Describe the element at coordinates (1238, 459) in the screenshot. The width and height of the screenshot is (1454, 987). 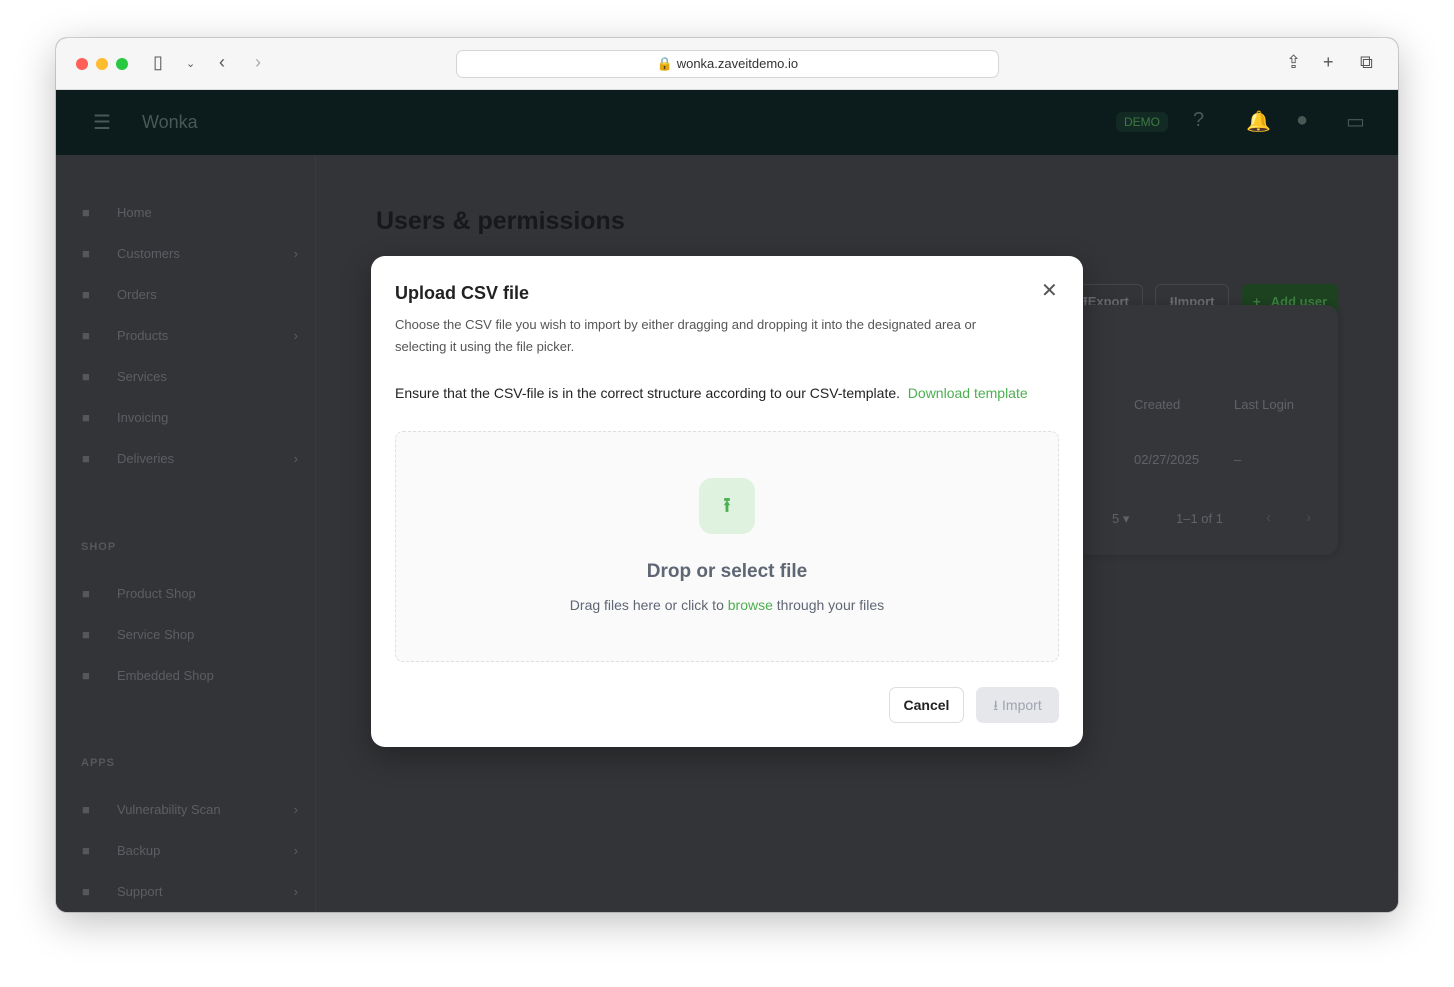
I see `cell-last-login: –` at that location.